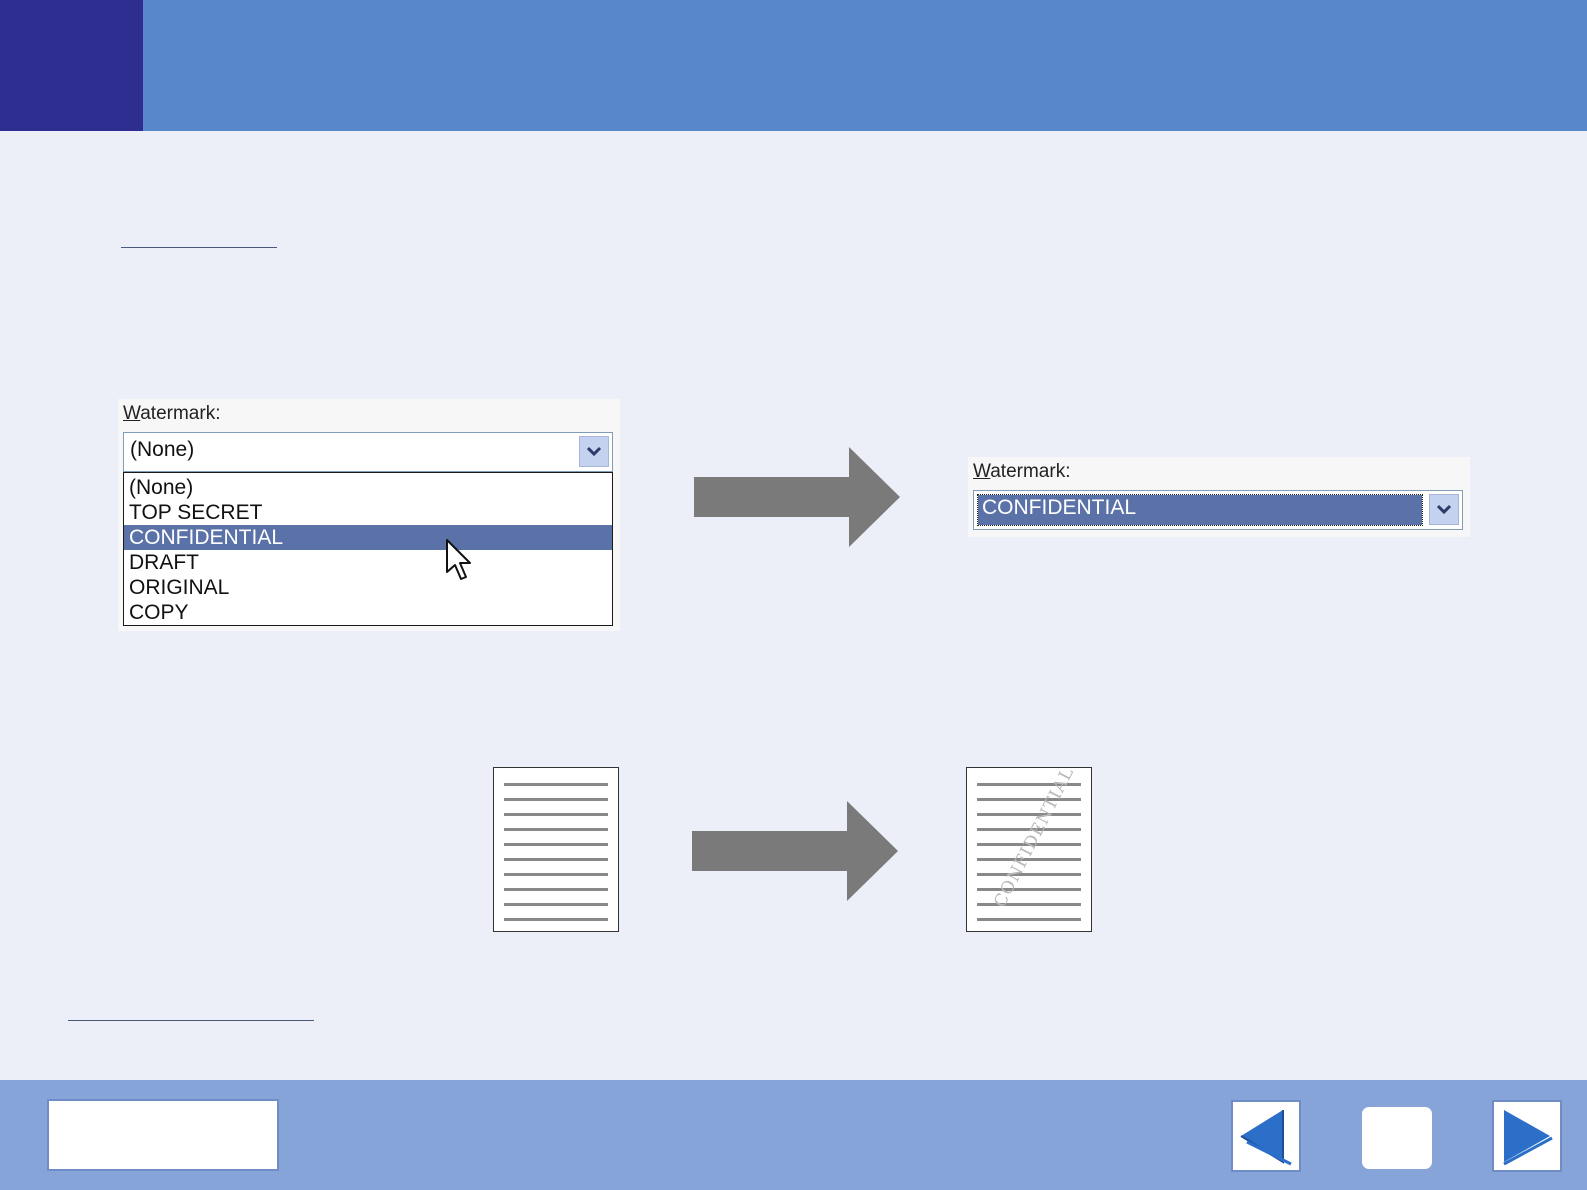  What do you see at coordinates (368, 512) in the screenshot?
I see `option-top-secret: TOP SECRET` at bounding box center [368, 512].